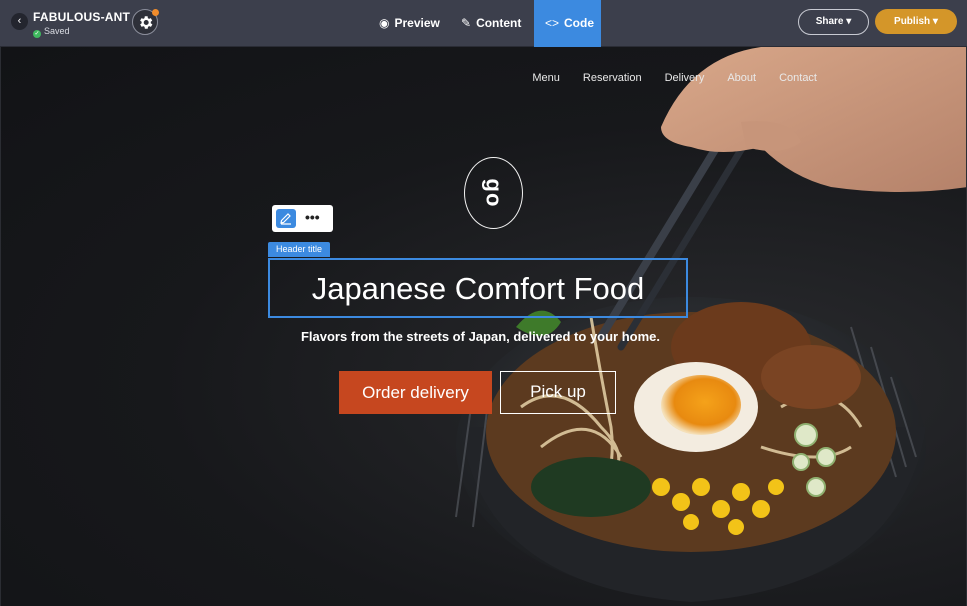 The image size is (967, 606). I want to click on nav-link-reservation: Reservation, so click(612, 78).